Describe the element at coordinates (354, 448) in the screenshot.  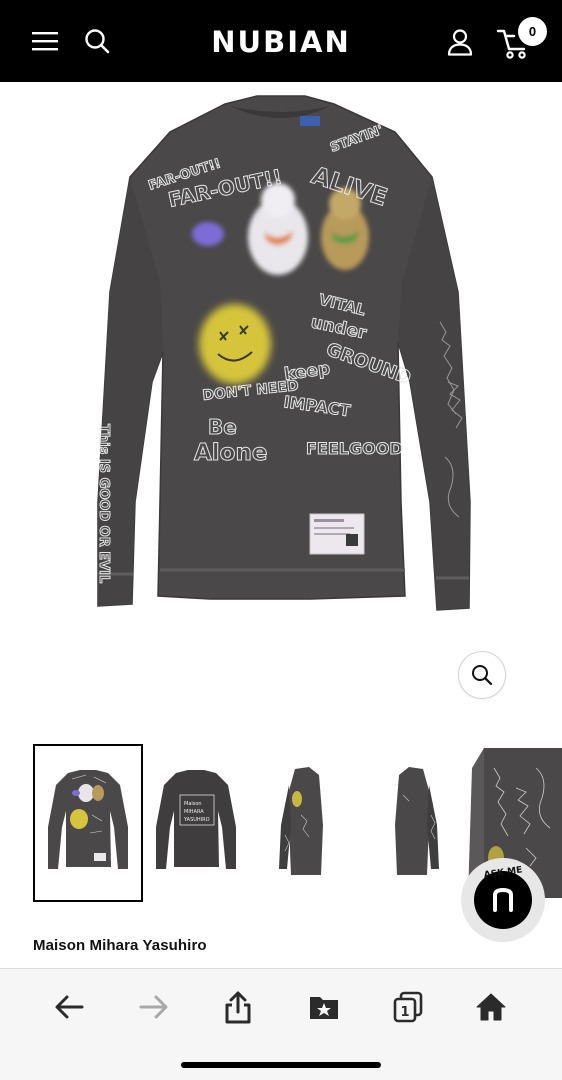
I see `shirt-text-feel-good: FEELGOOD` at that location.